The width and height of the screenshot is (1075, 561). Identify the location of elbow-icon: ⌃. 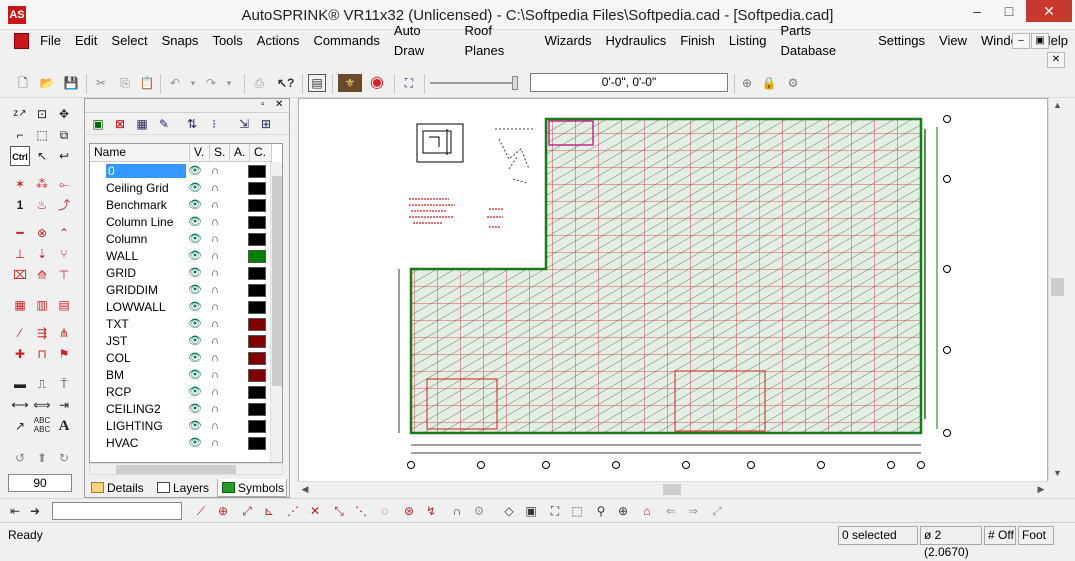
(64, 233).